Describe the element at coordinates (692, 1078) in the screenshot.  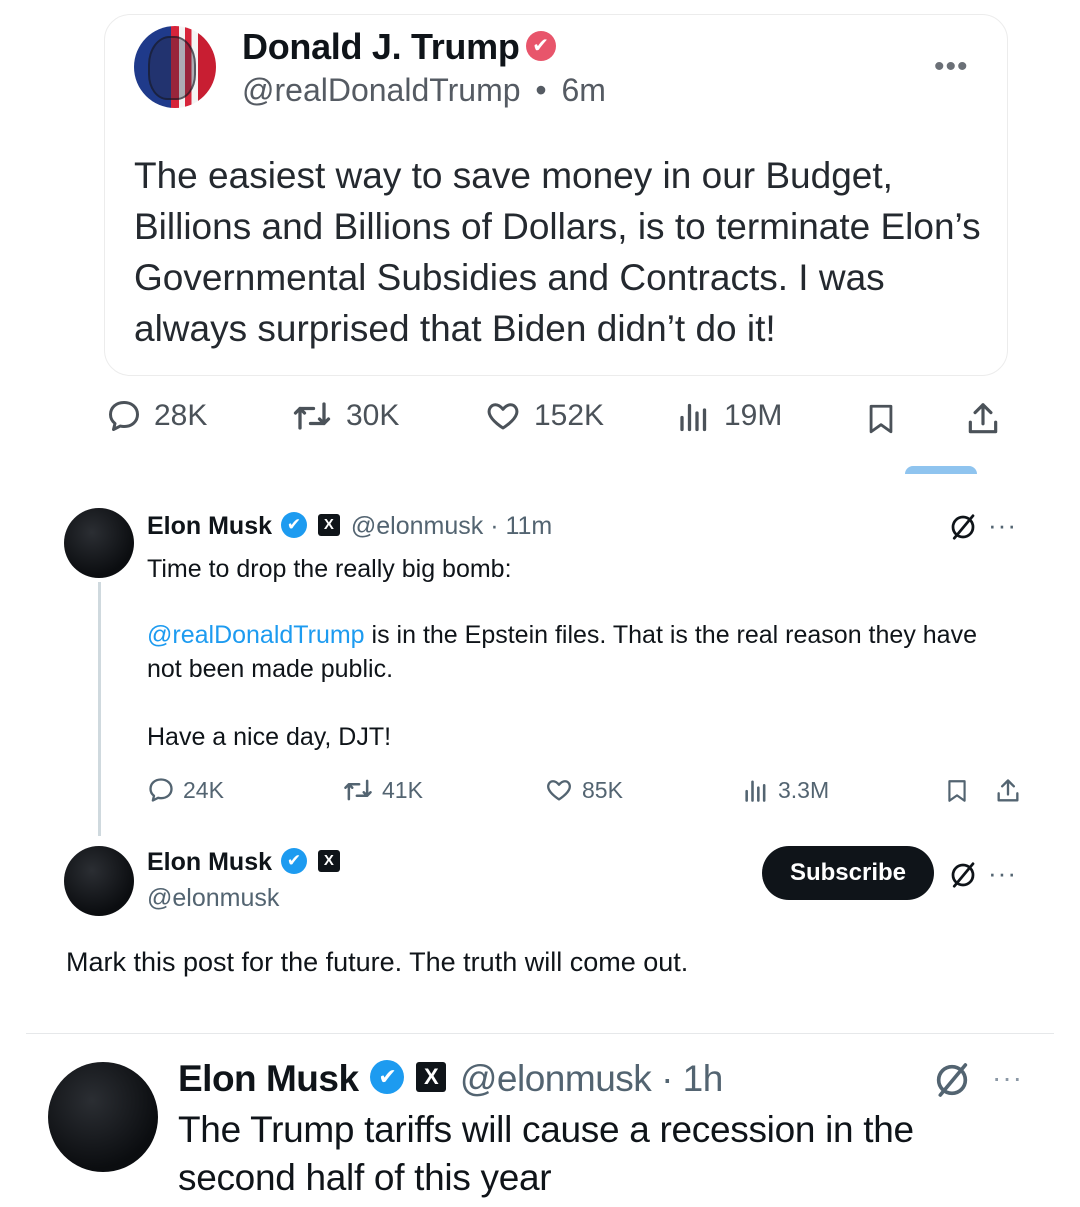
I see `post3-timestamp: · 1h` at that location.